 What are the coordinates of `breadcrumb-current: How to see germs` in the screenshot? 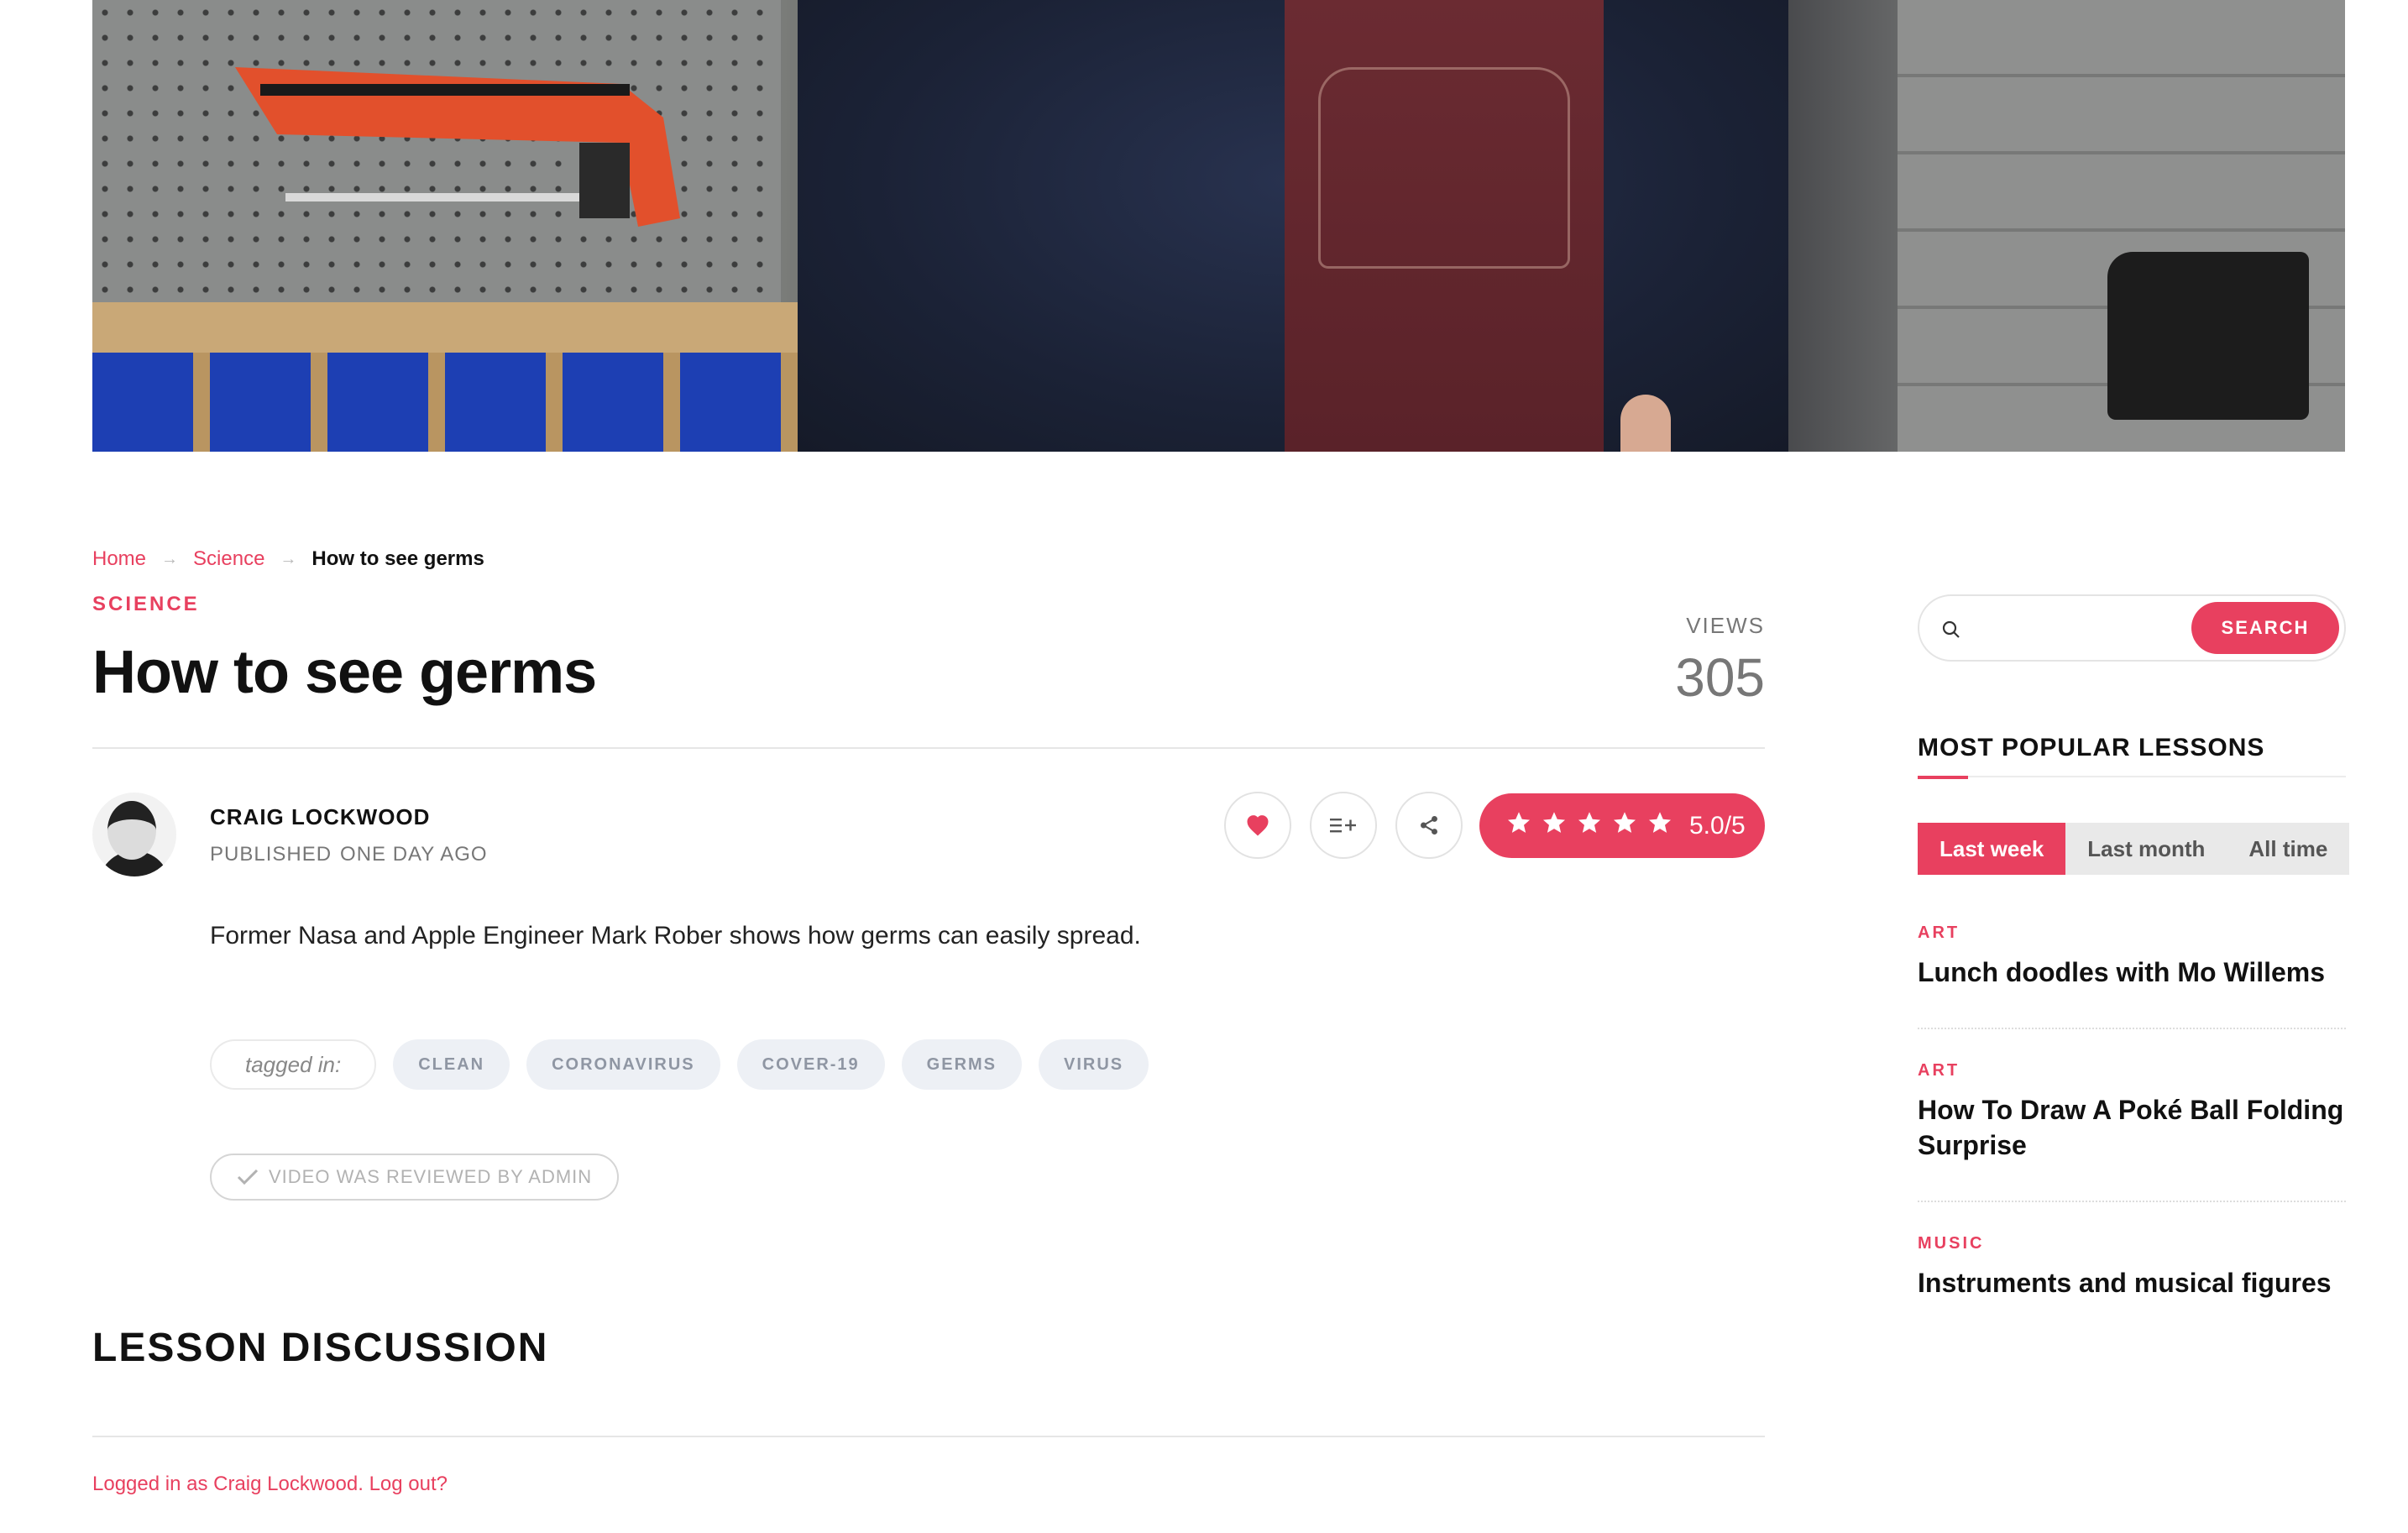 It's located at (397, 559).